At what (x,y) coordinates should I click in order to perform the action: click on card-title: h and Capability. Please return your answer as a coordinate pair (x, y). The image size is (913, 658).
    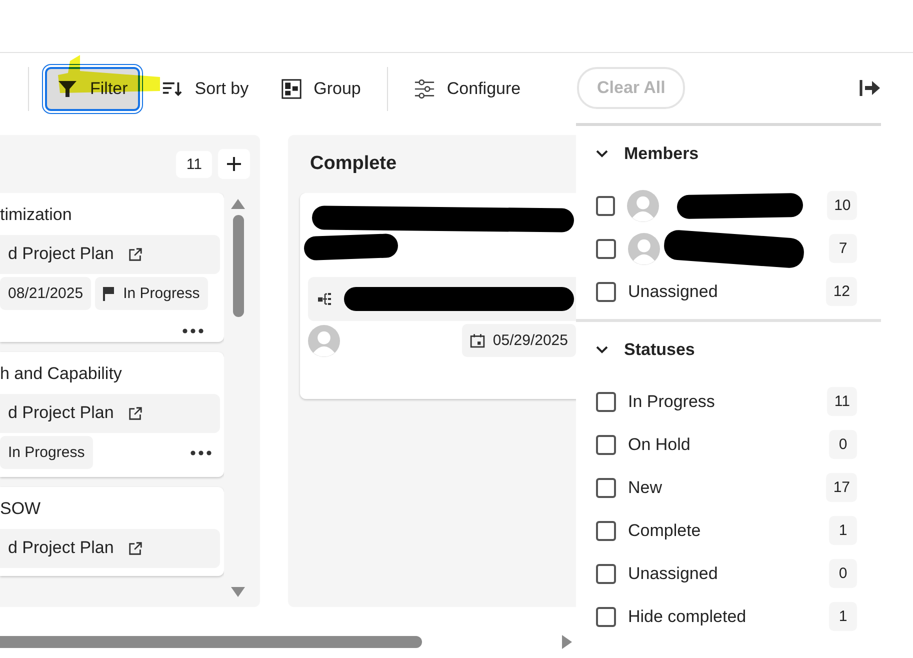
    Looking at the image, I should click on (61, 374).